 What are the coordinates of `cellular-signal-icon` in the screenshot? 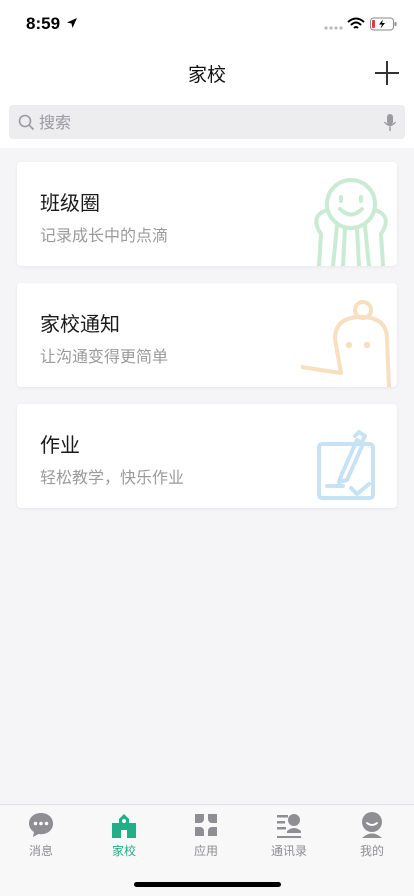 It's located at (333, 28).